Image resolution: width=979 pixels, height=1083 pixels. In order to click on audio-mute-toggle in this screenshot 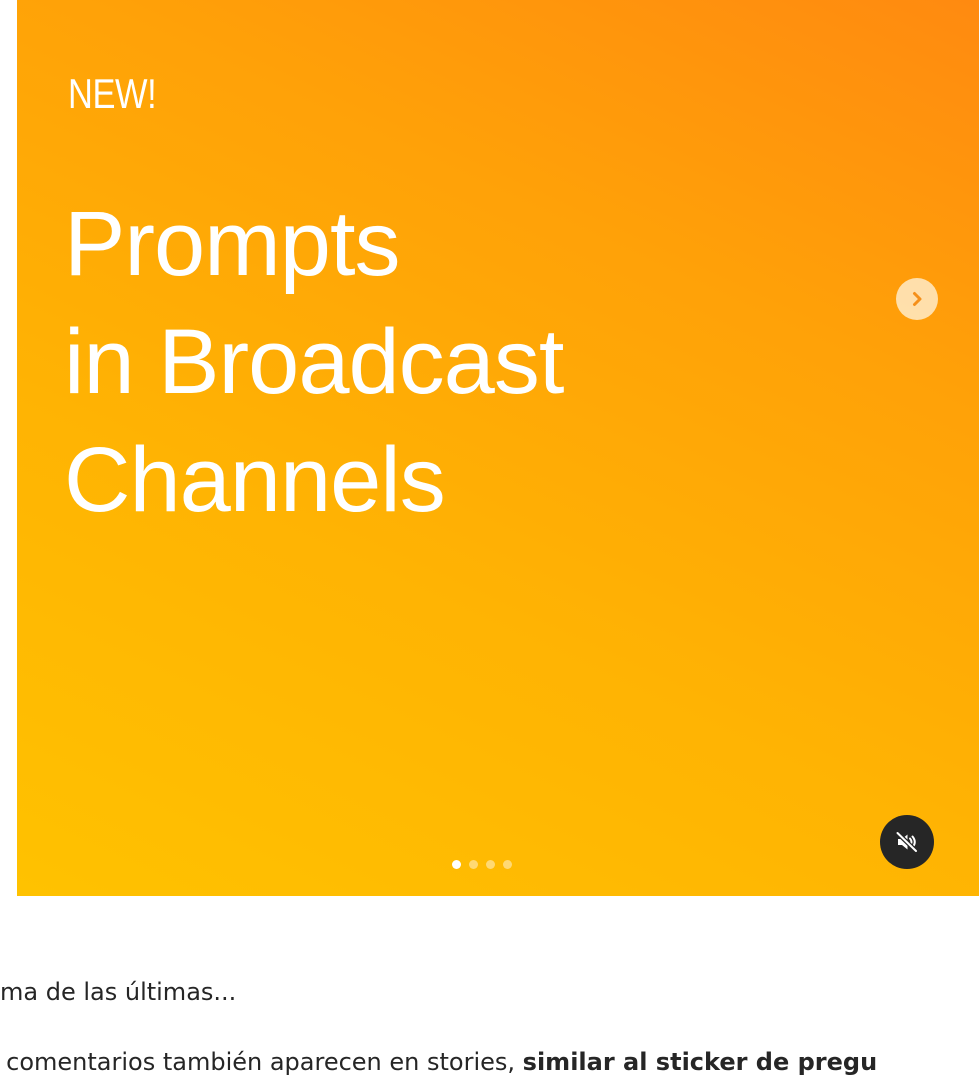, I will do `click(907, 842)`.